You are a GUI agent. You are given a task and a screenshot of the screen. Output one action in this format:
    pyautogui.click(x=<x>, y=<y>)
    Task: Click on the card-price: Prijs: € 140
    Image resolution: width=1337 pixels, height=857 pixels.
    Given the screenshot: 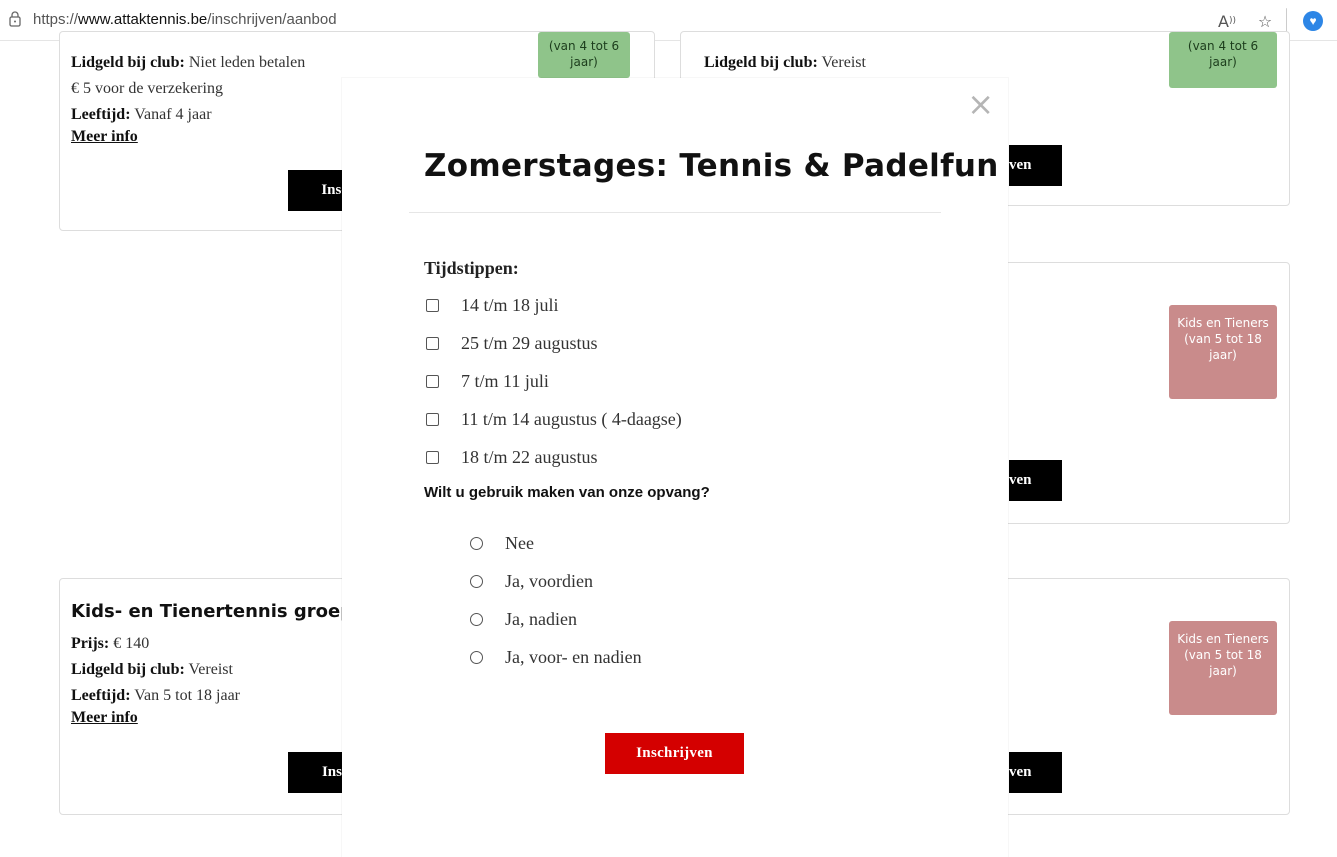 What is the action you would take?
    pyautogui.click(x=110, y=643)
    